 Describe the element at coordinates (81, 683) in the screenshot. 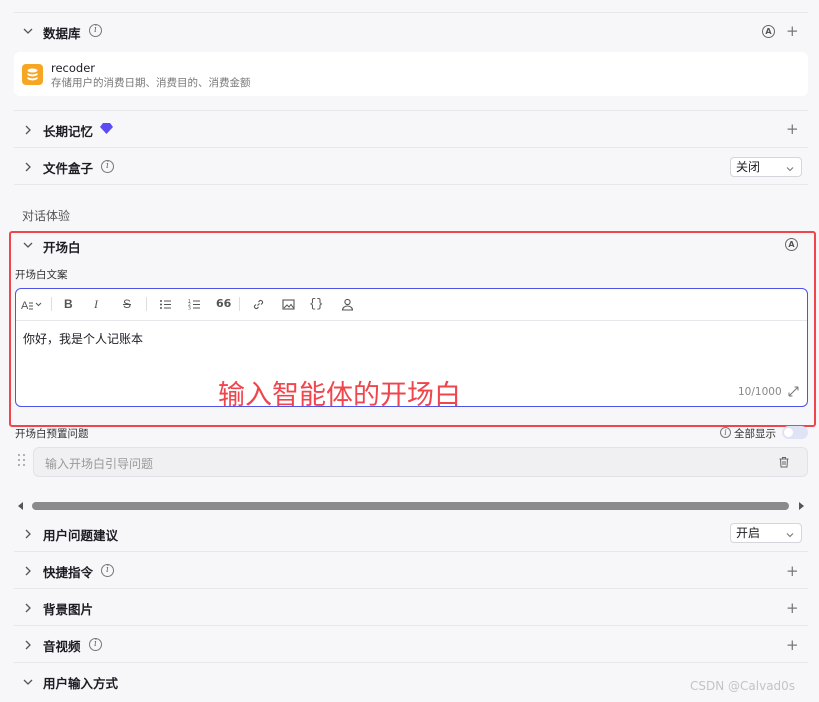

I see `section-title: 用户输入方式` at that location.